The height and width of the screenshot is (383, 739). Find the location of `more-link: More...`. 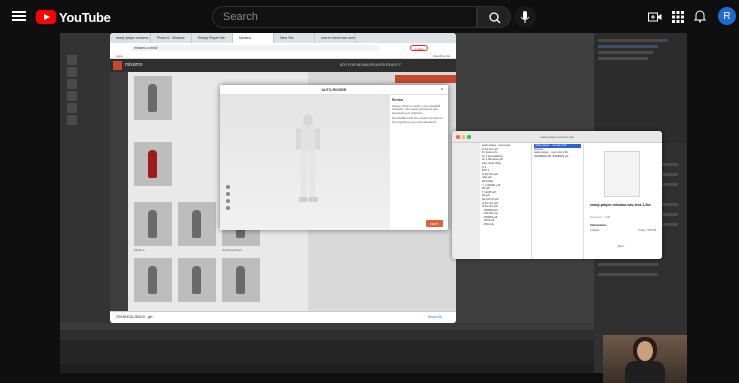

more-link: More... is located at coordinates (622, 246).